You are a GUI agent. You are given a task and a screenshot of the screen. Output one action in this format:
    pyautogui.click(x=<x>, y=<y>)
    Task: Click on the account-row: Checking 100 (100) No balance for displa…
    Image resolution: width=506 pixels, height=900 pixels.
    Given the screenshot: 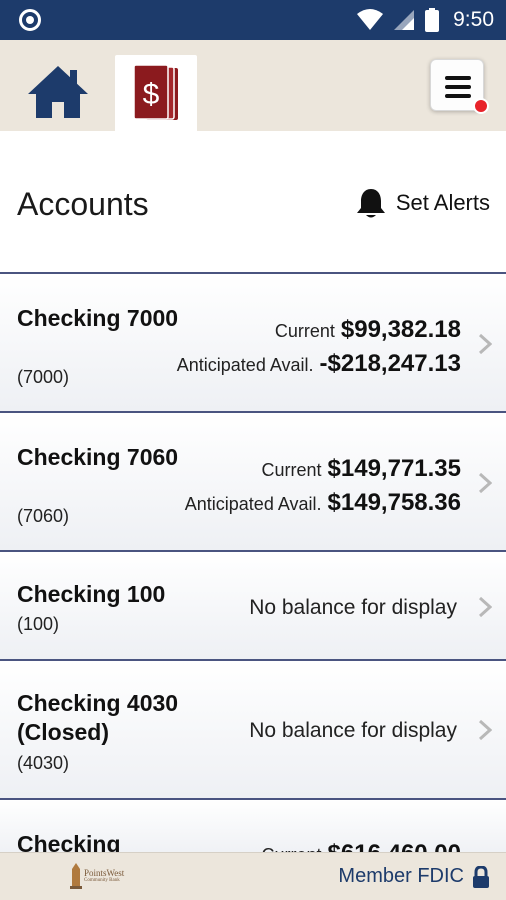 What is the action you would take?
    pyautogui.click(x=253, y=604)
    